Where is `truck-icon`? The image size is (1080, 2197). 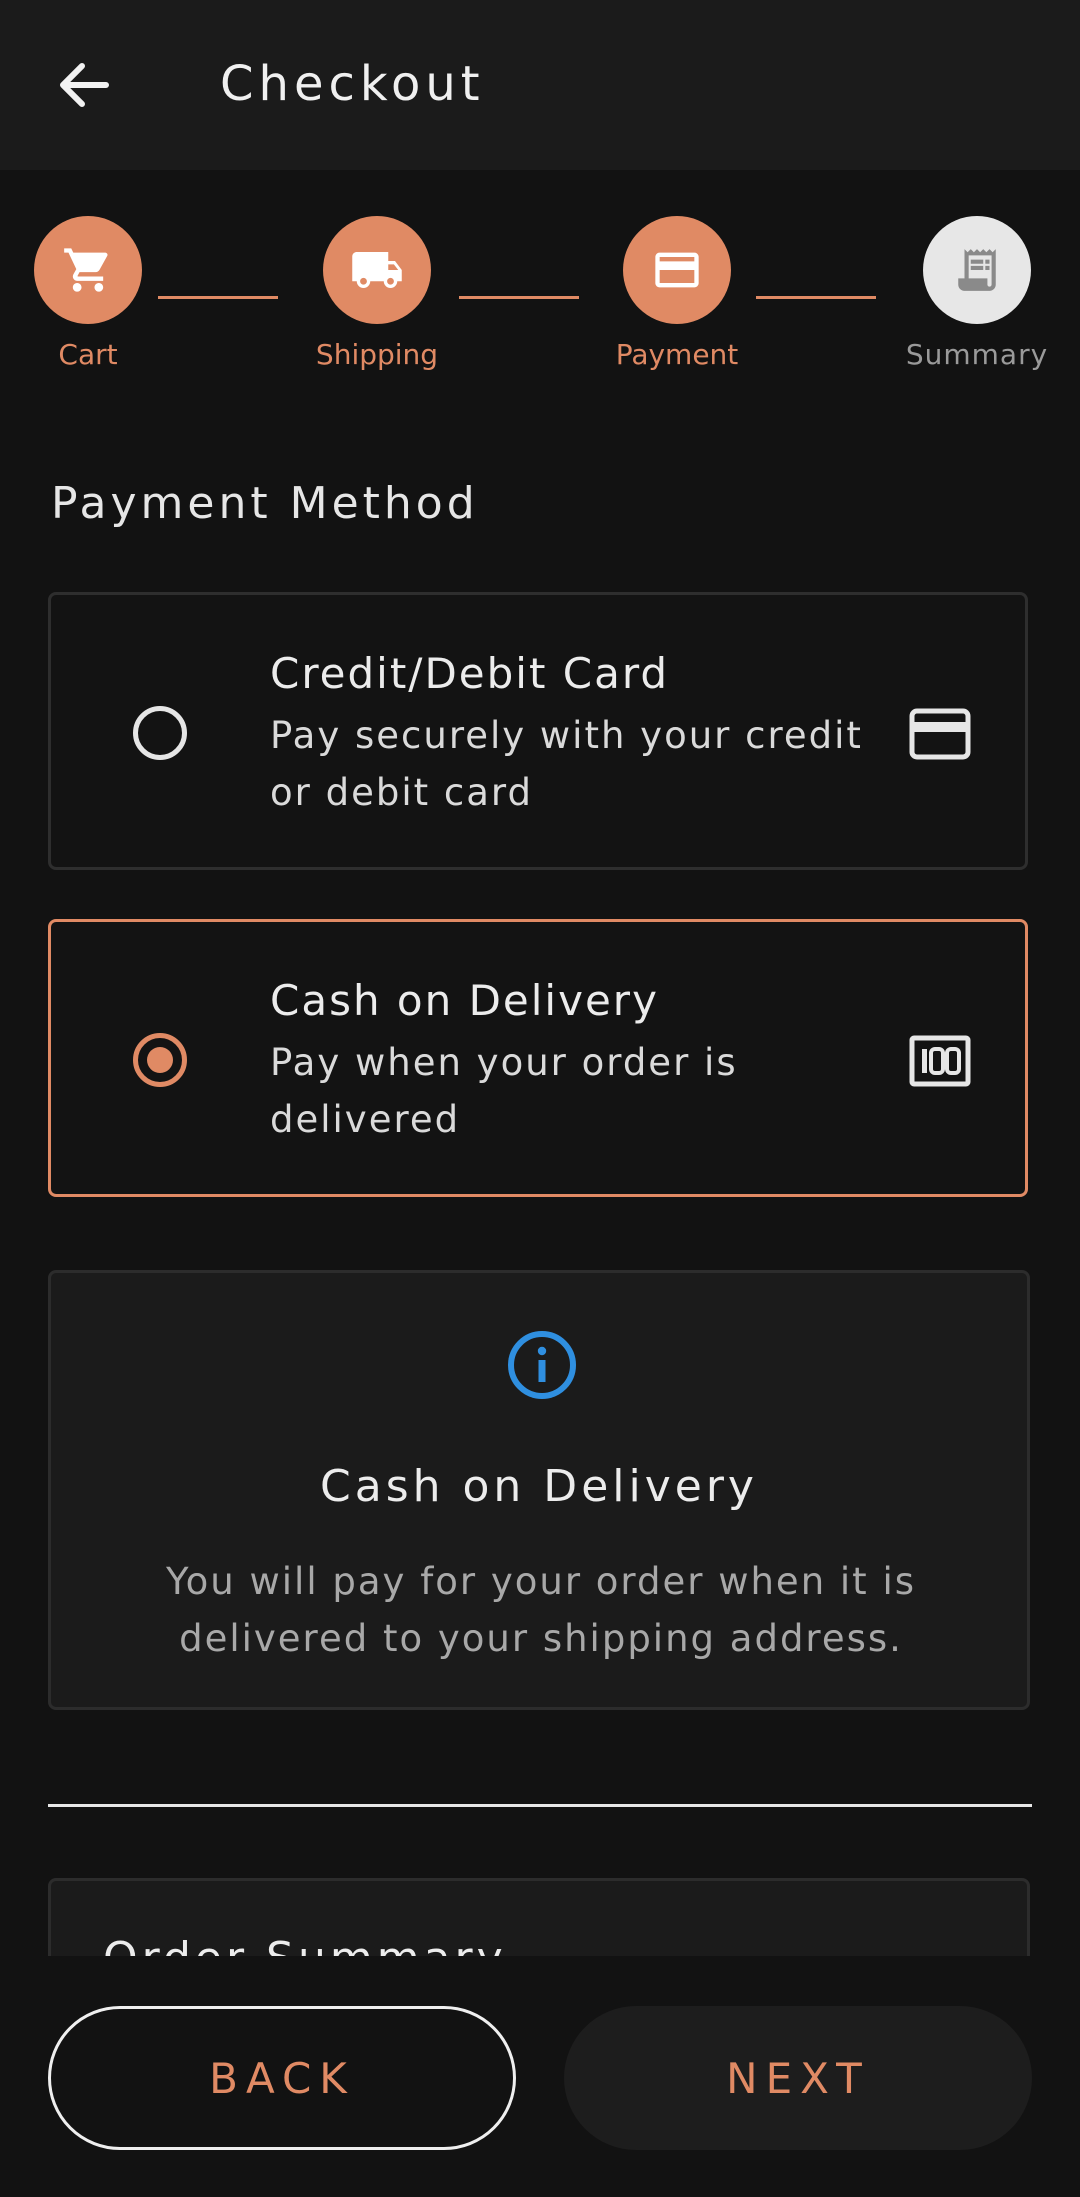 truck-icon is located at coordinates (377, 270).